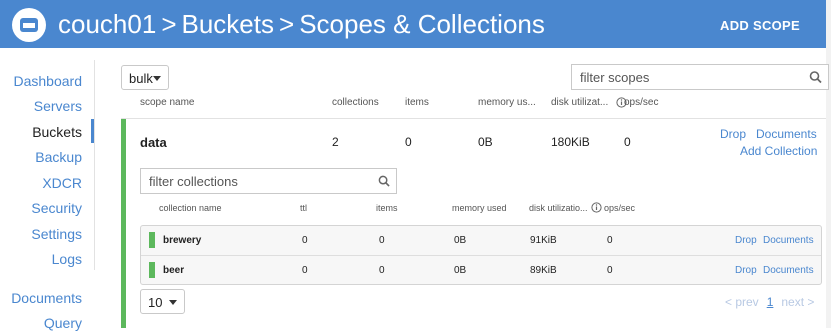 Image resolution: width=831 pixels, height=331 pixels. What do you see at coordinates (228, 24) in the screenshot?
I see `breadcrumb-buckets: Buckets` at bounding box center [228, 24].